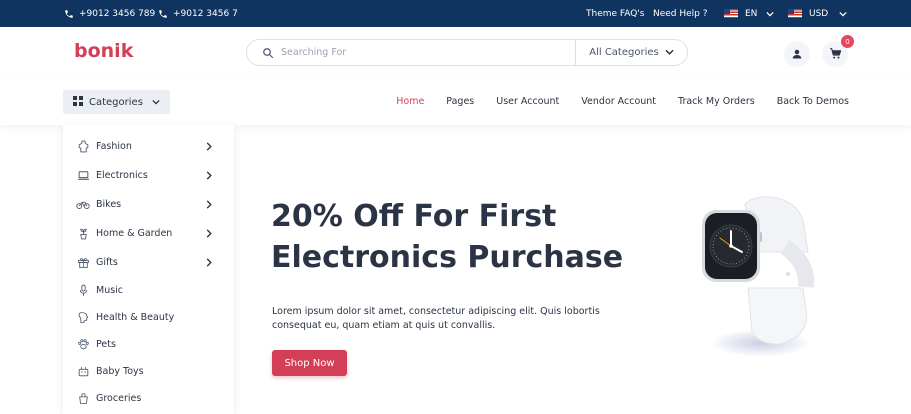 The image size is (911, 414). I want to click on sidebar-item-label: Fashion, so click(114, 146).